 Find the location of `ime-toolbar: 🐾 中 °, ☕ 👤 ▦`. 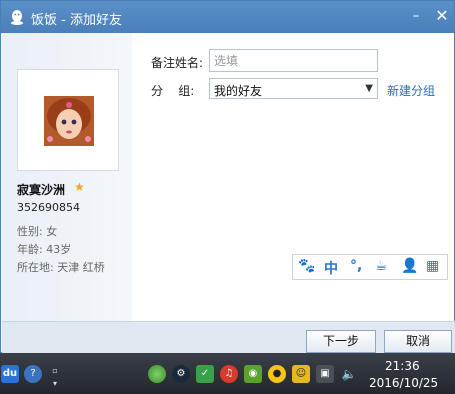

ime-toolbar: 🐾 中 °, ☕ 👤 ▦ is located at coordinates (370, 267).